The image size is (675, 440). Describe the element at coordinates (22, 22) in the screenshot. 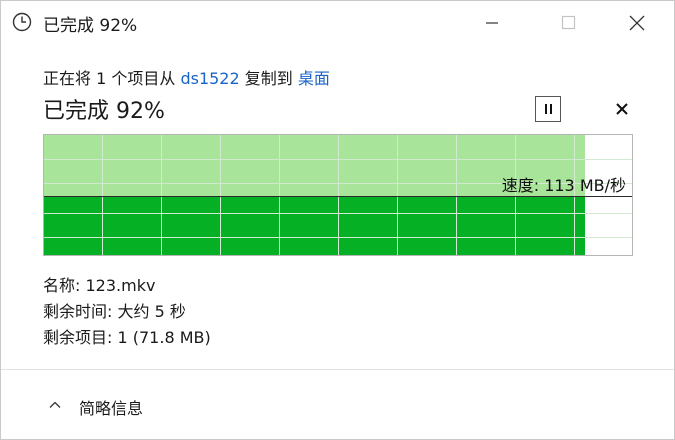

I see `clock-icon` at that location.